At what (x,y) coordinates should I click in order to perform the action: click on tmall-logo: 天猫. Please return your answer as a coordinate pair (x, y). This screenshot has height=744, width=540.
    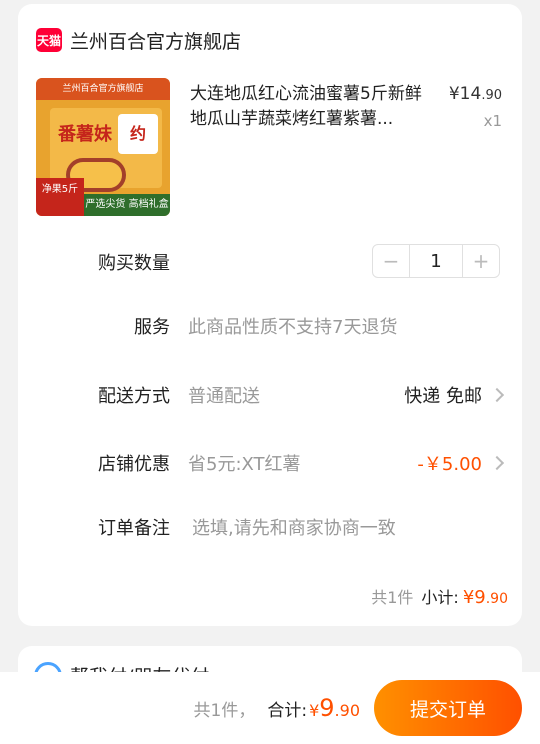
    Looking at the image, I should click on (49, 40).